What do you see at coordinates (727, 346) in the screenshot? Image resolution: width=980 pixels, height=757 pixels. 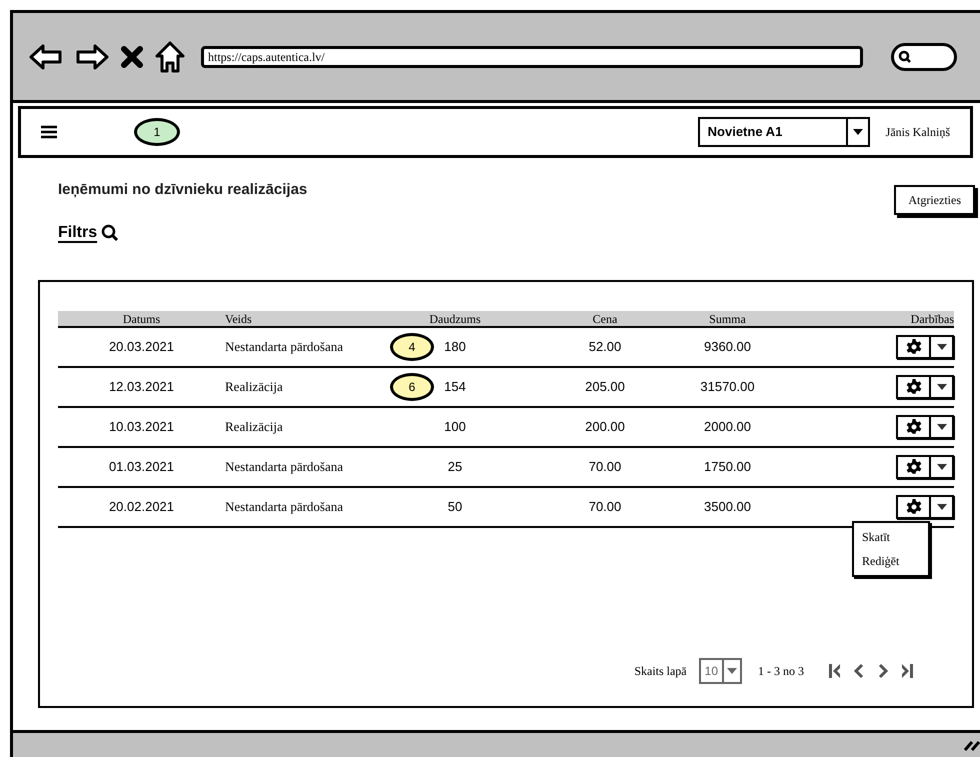 I see `table-cell: 9360.00` at bounding box center [727, 346].